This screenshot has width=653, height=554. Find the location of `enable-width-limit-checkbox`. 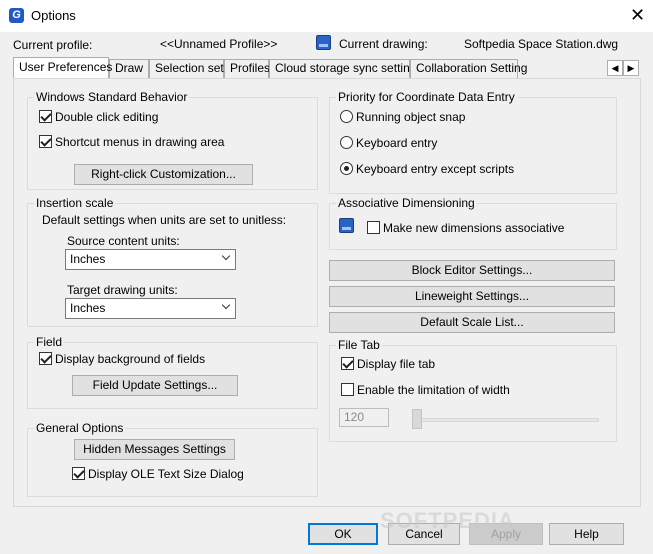

enable-width-limit-checkbox is located at coordinates (347, 389).